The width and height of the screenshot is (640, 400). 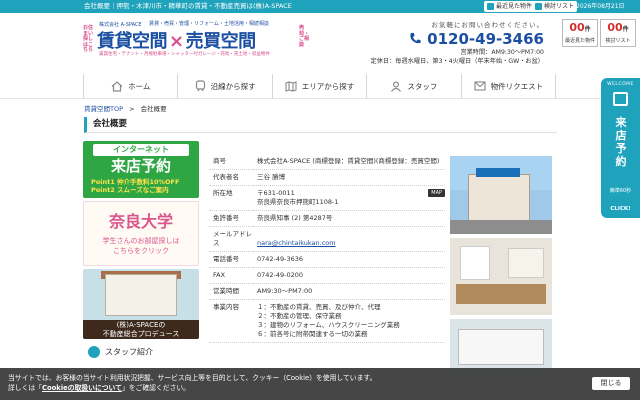 I want to click on table-row: FAX 0742-49-0200, so click(x=327, y=275).